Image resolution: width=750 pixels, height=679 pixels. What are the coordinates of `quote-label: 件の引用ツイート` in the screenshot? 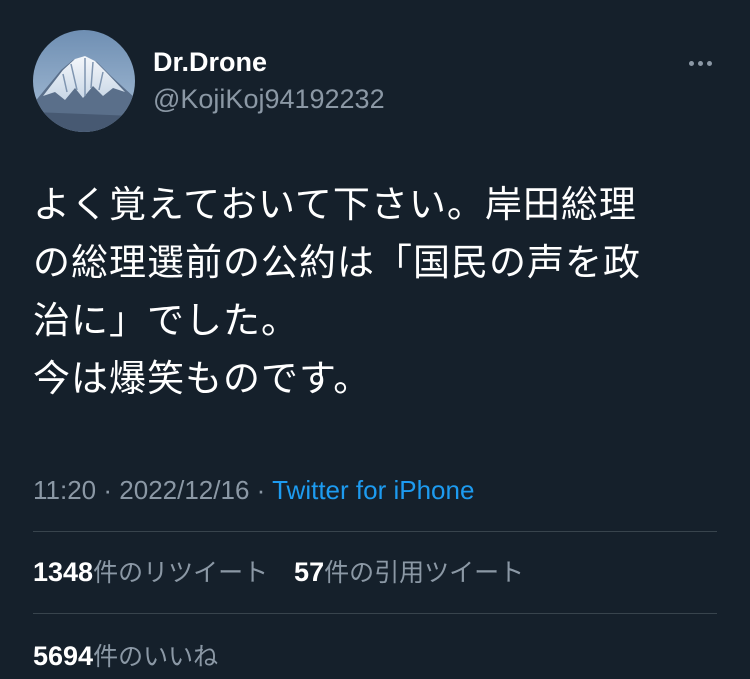 It's located at (424, 572).